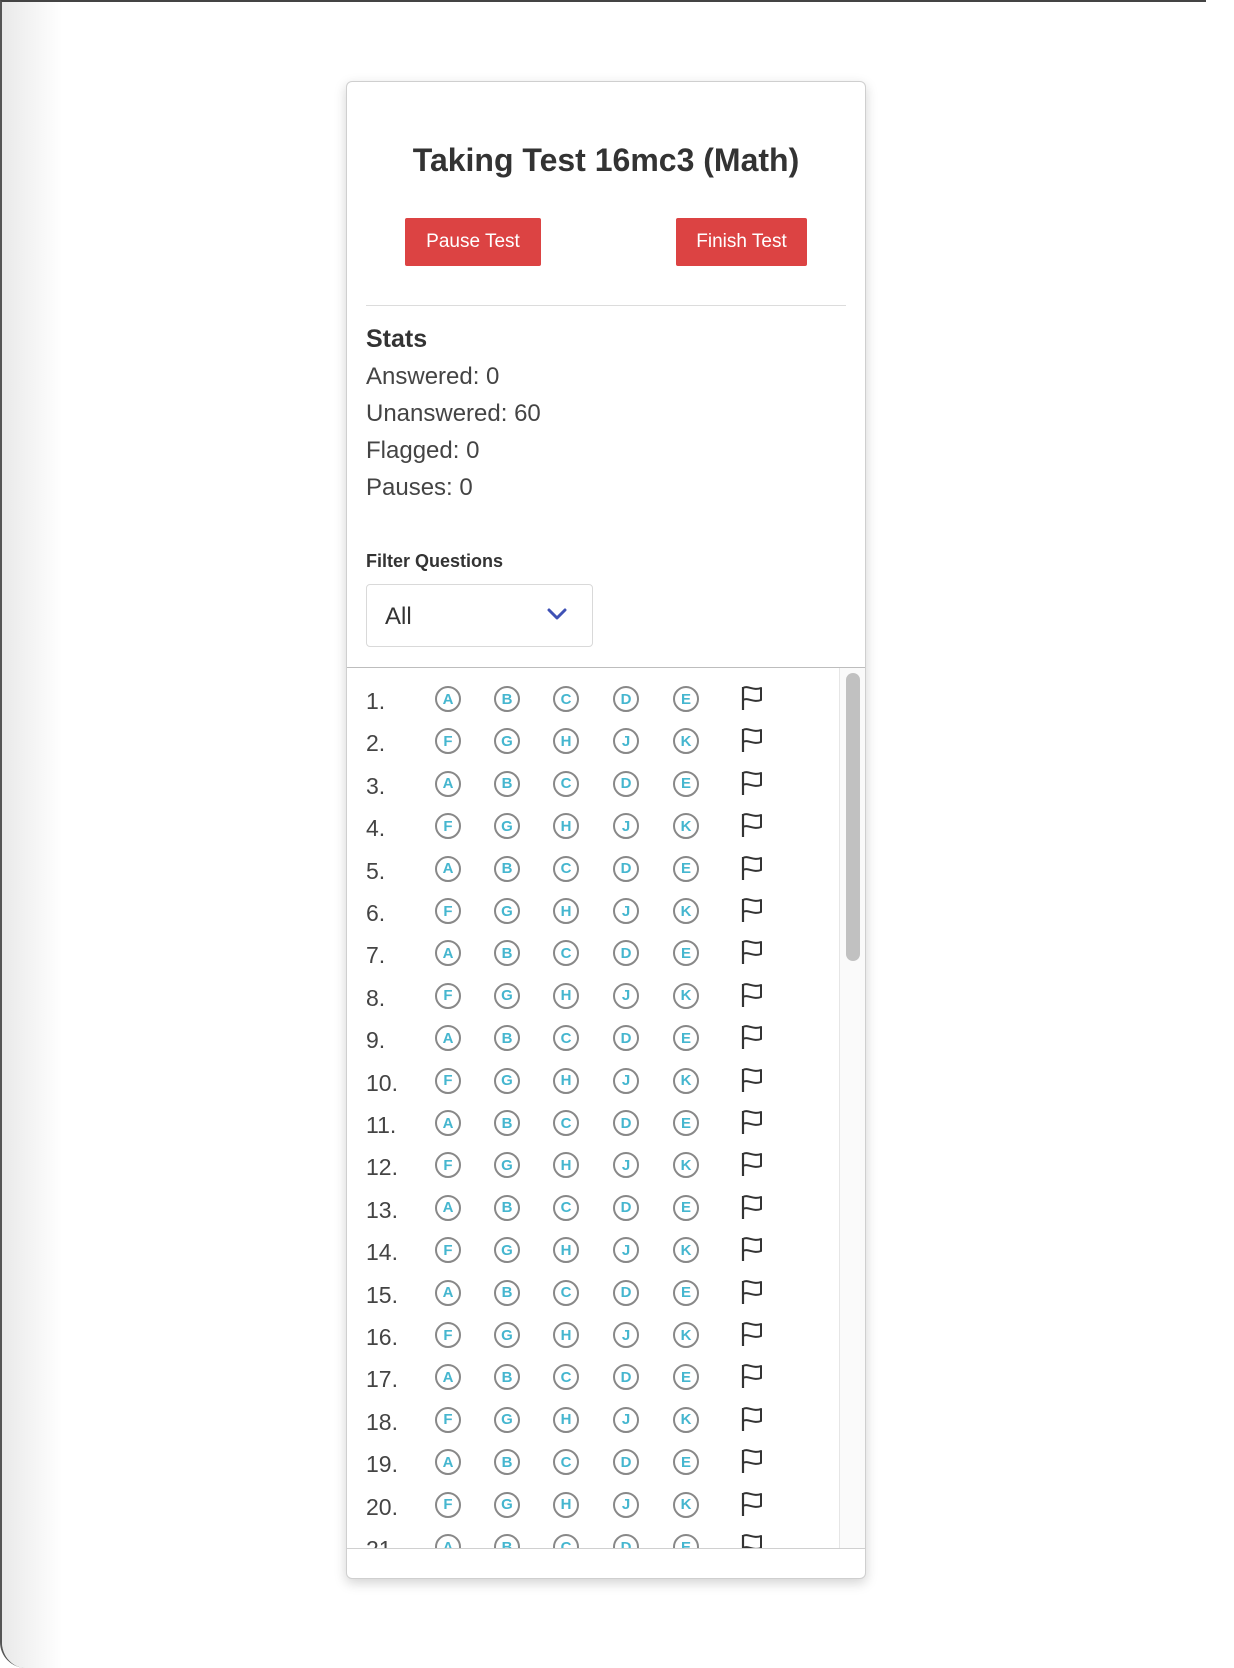 This screenshot has width=1234, height=1668. I want to click on finish-test-button: Finish Test, so click(741, 242).